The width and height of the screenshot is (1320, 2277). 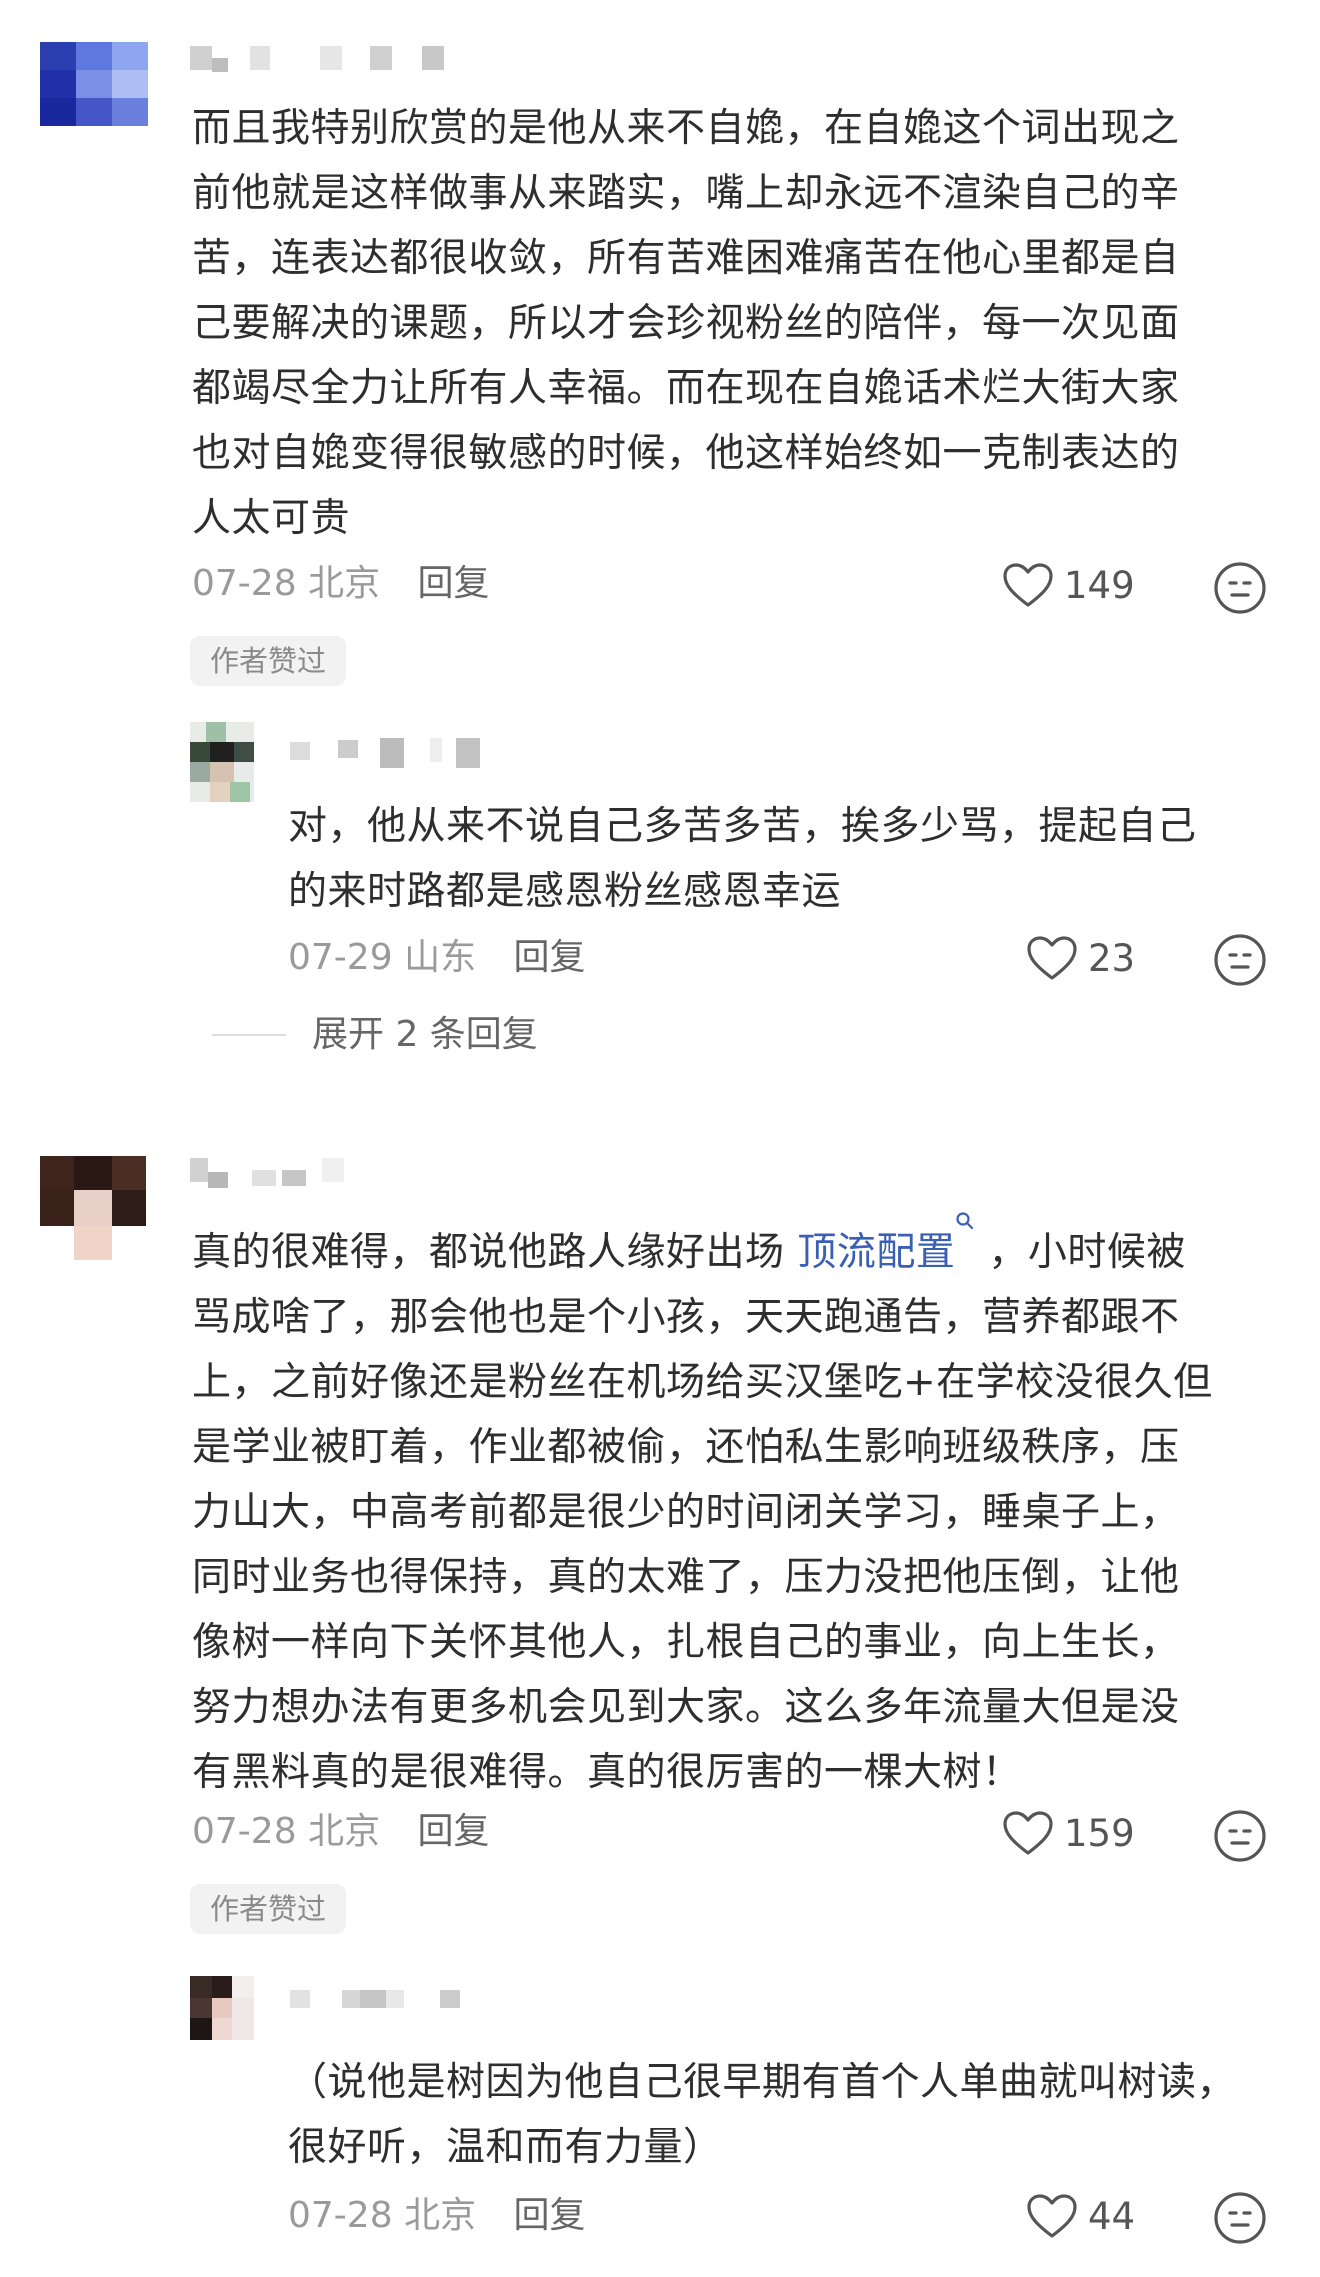 I want to click on reply-location: 北京, so click(x=440, y=2215).